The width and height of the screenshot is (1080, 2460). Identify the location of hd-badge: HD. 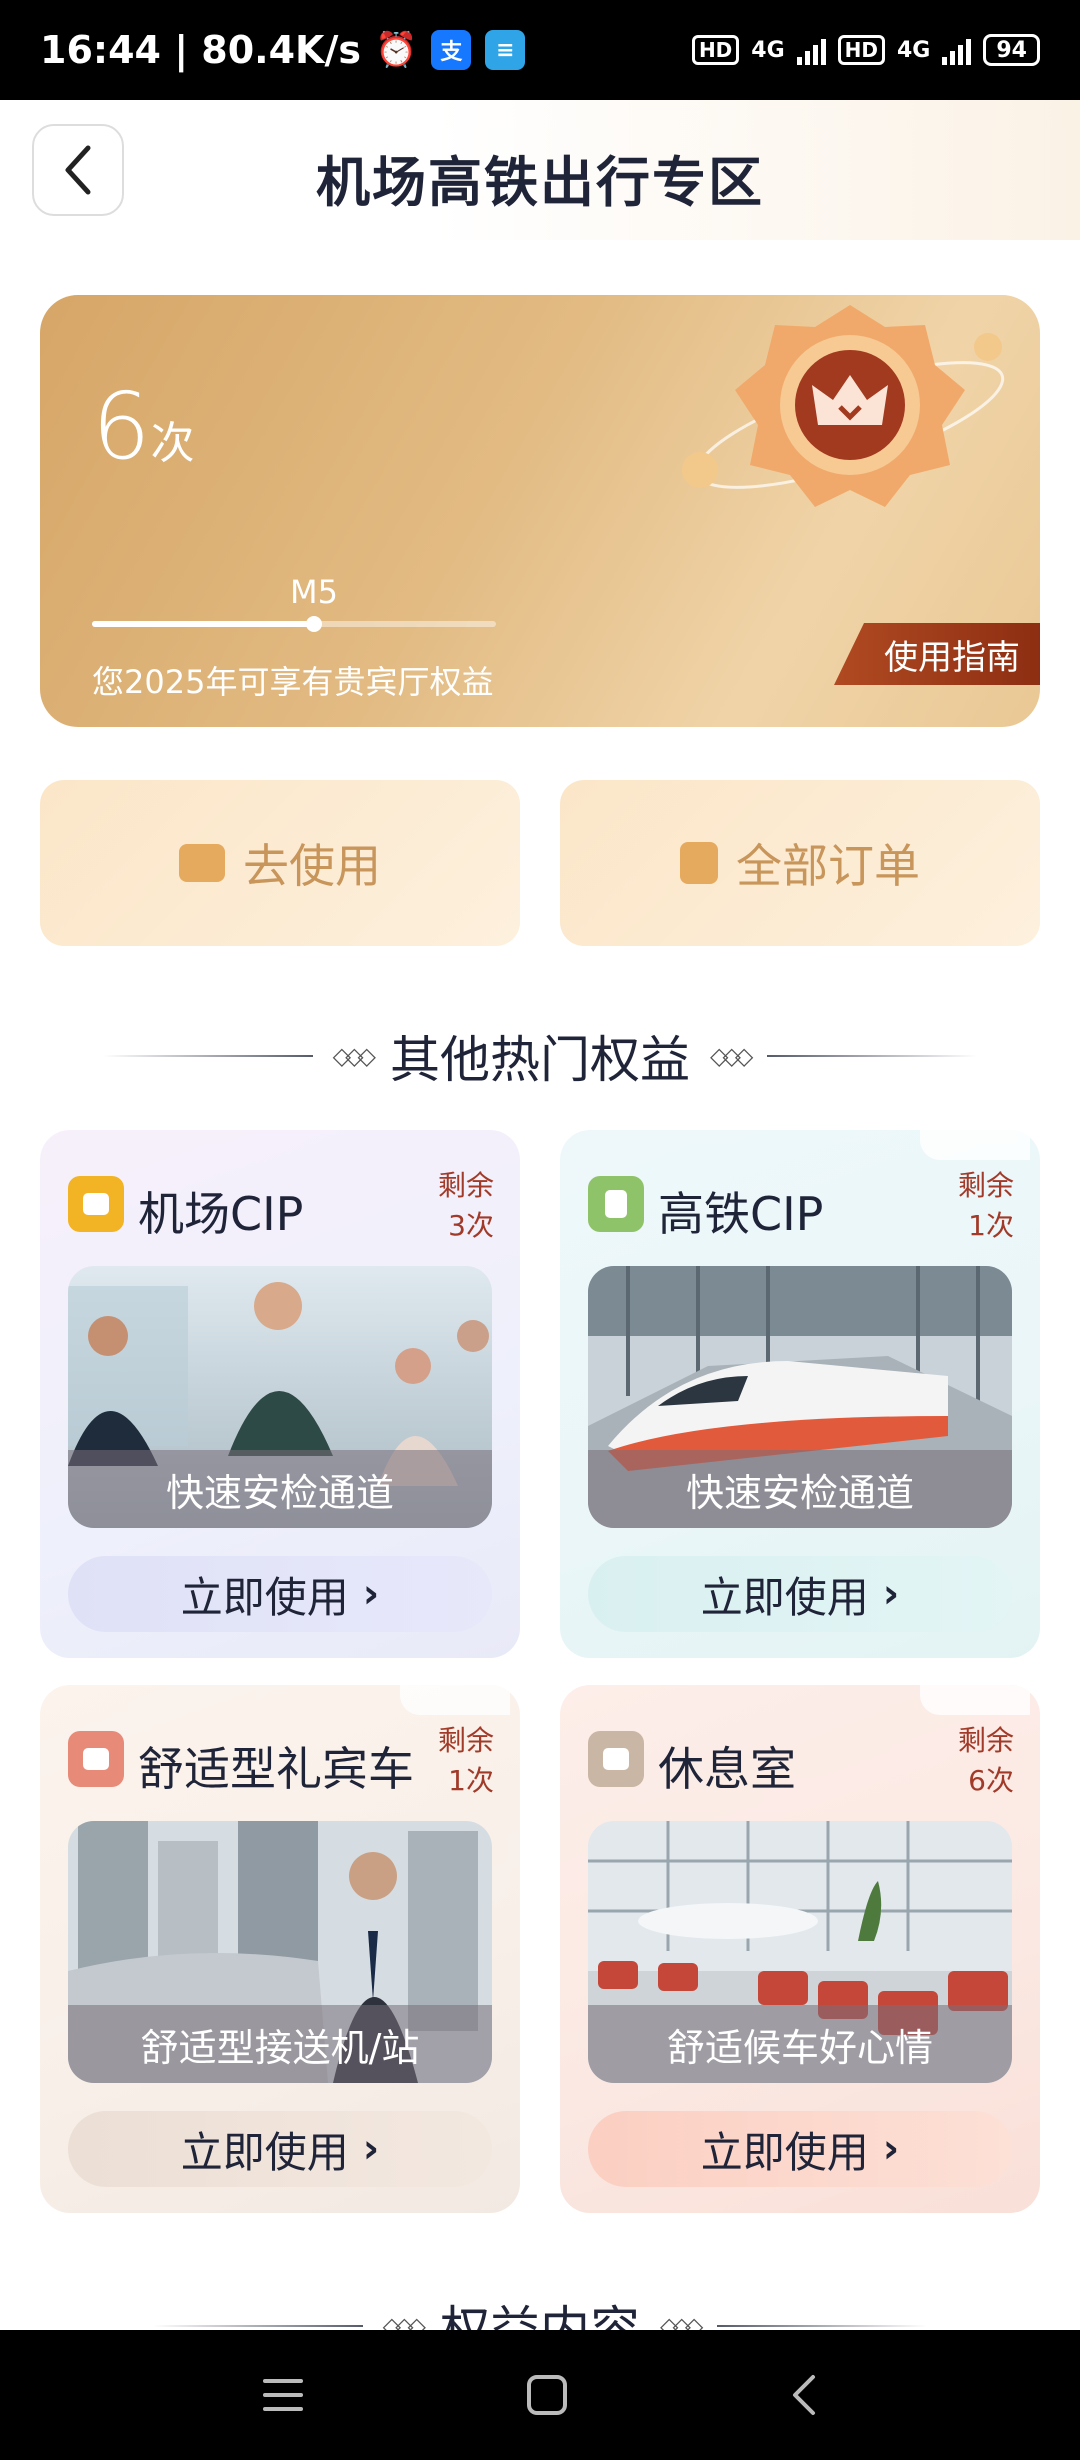
(715, 50).